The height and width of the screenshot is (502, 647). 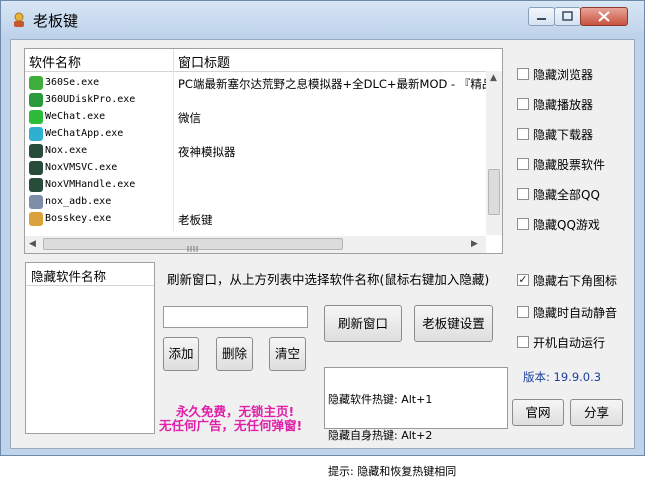 What do you see at coordinates (255, 185) in the screenshot?
I see `process-row: NoxVMHandle.exe` at bounding box center [255, 185].